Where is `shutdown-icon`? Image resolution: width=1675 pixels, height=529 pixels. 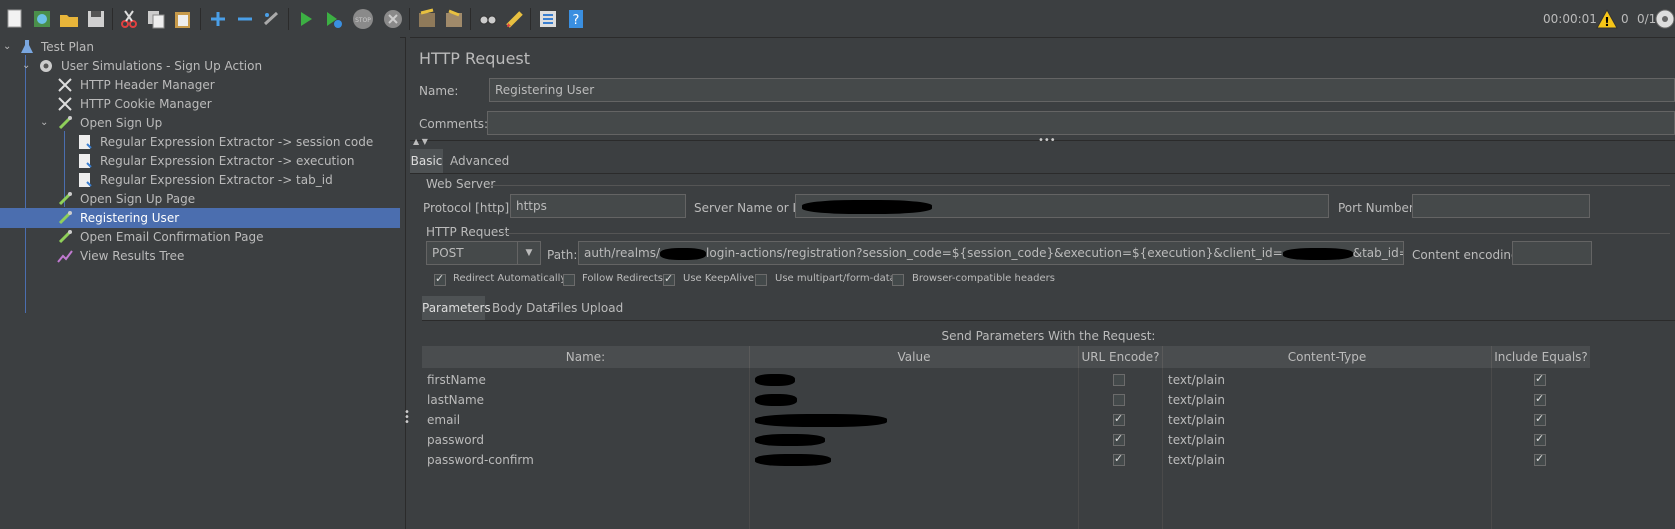 shutdown-icon is located at coordinates (393, 19).